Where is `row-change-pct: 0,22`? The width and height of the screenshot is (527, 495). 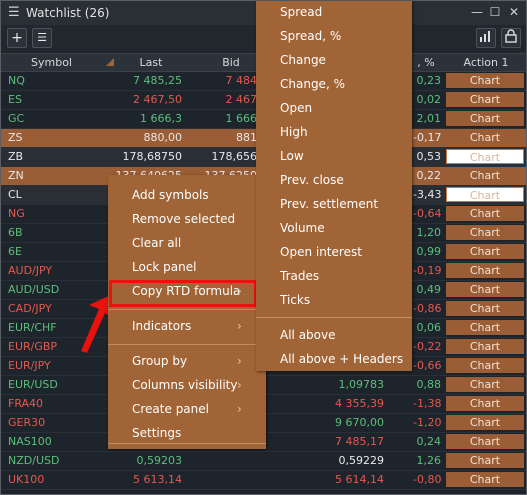 row-change-pct: 0,22 is located at coordinates (429, 175).